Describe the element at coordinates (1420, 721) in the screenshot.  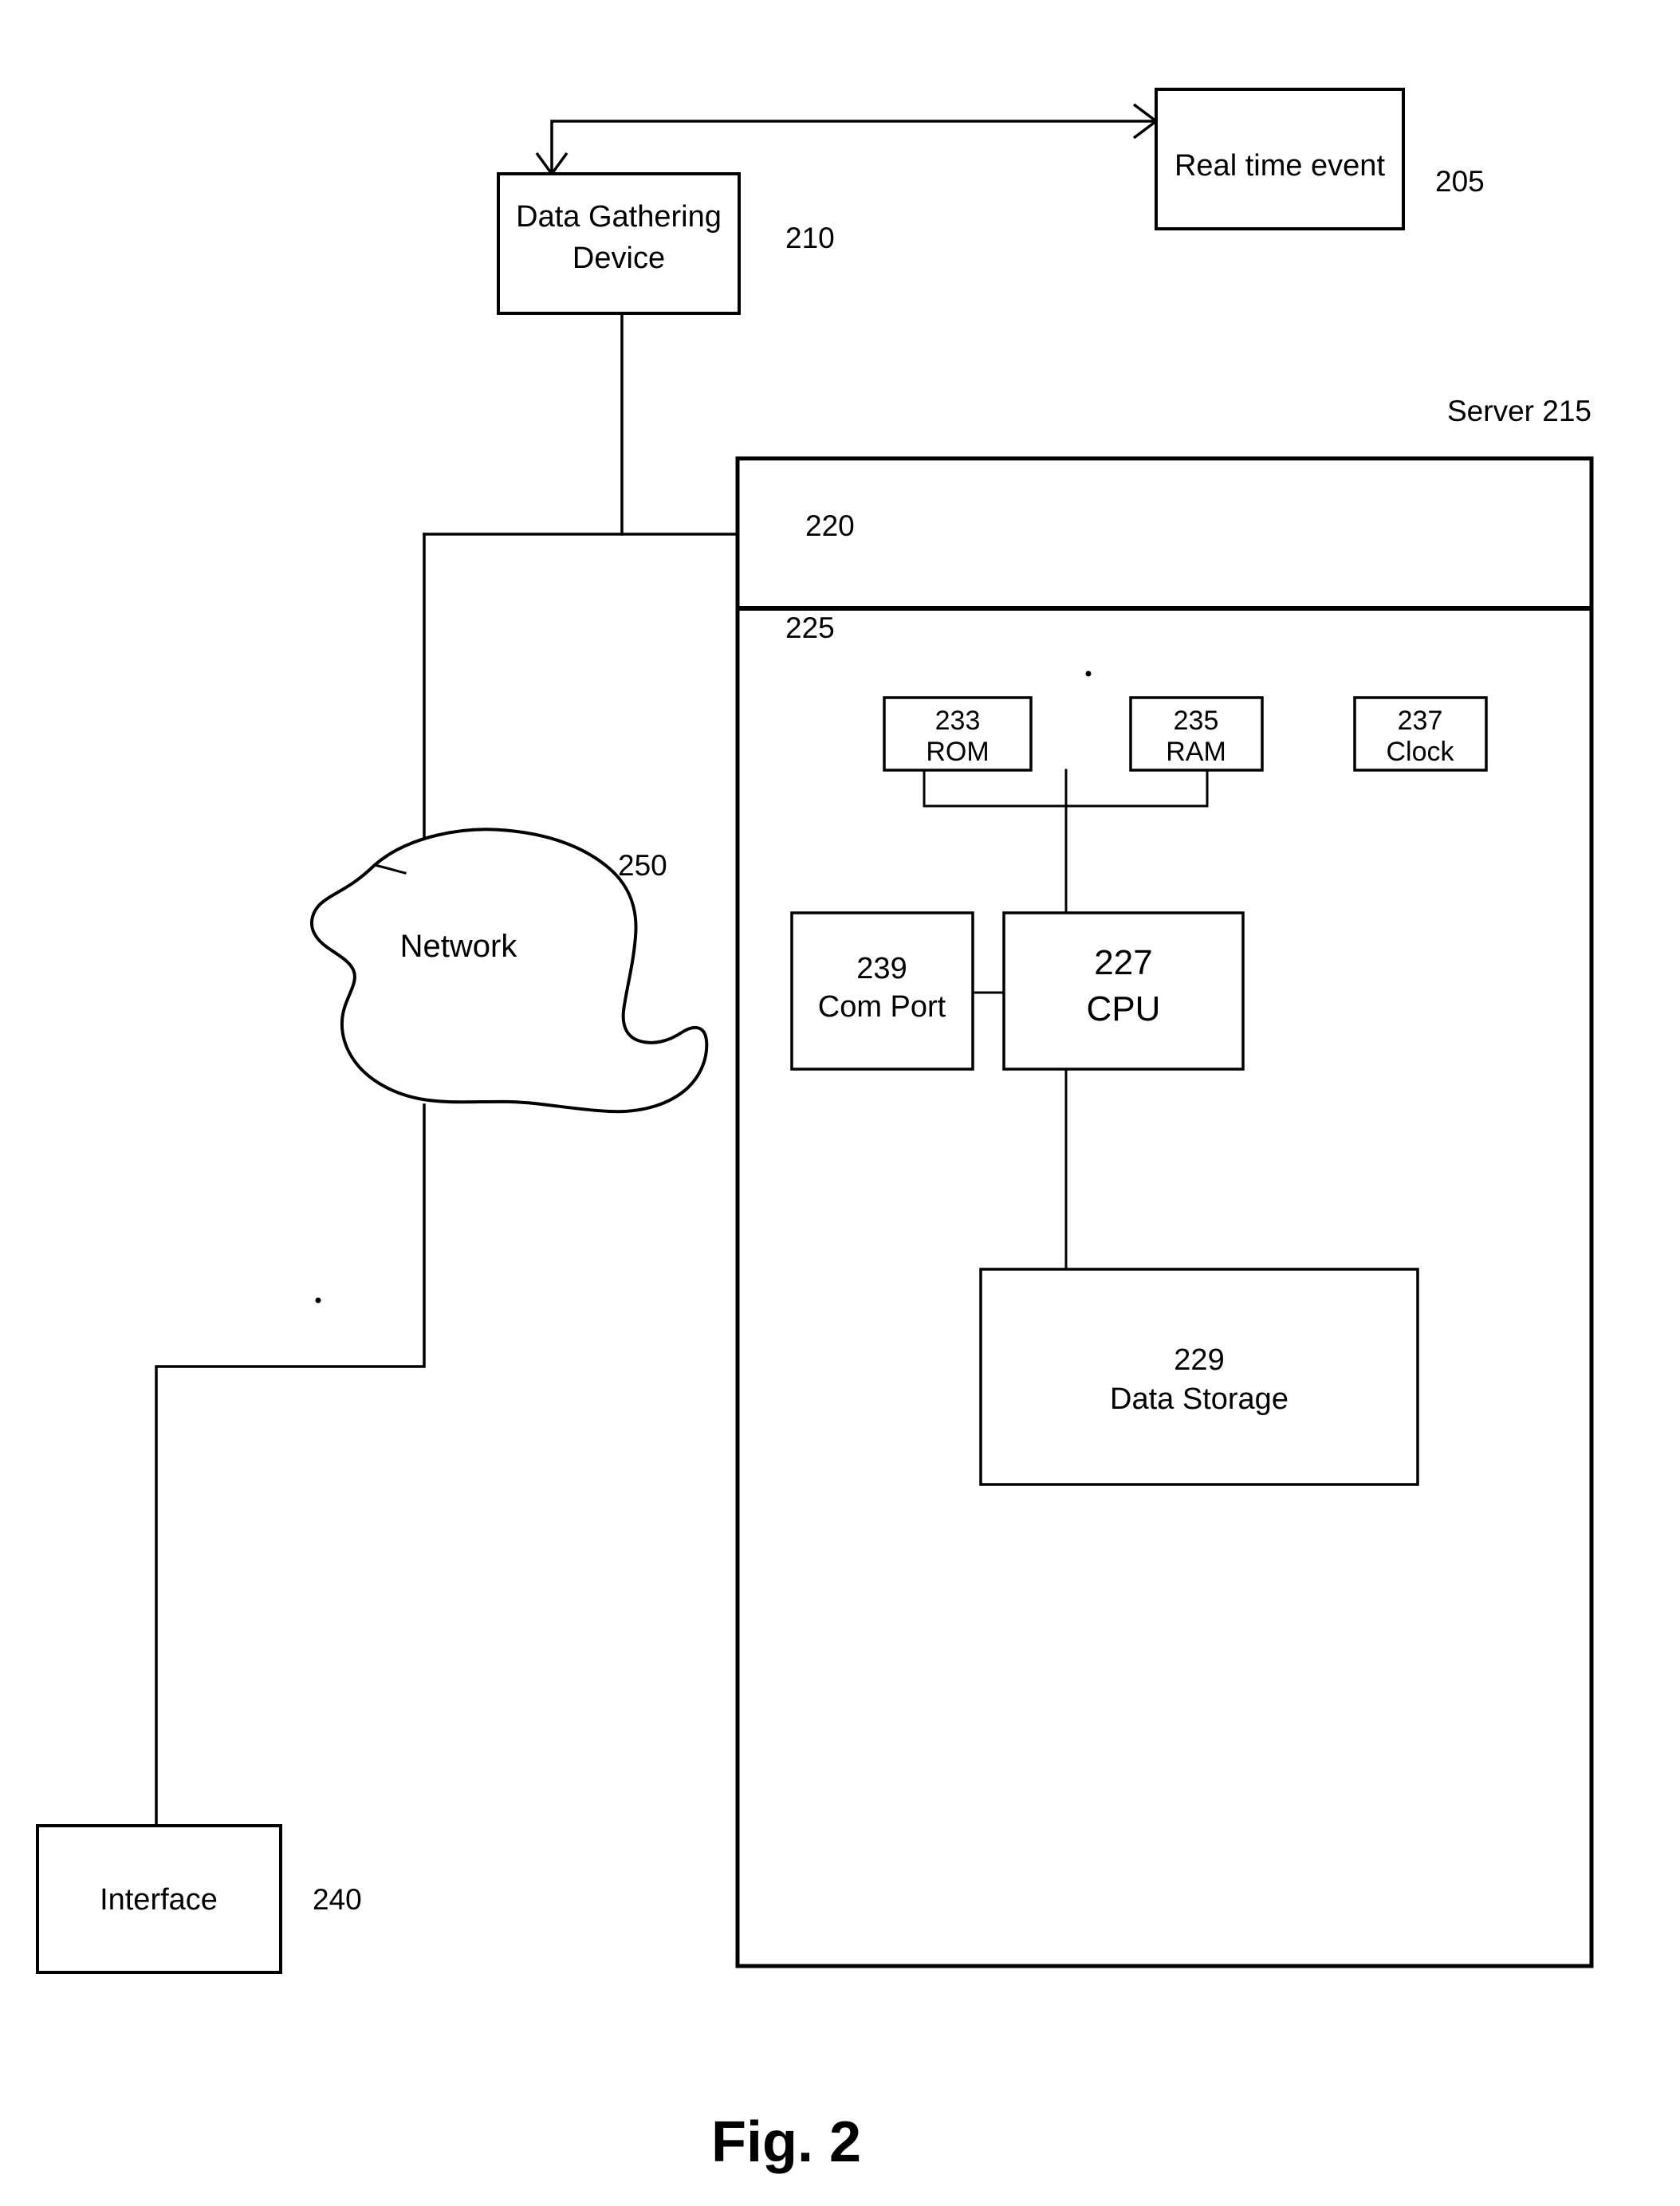
I see `clock-ref: 237` at that location.